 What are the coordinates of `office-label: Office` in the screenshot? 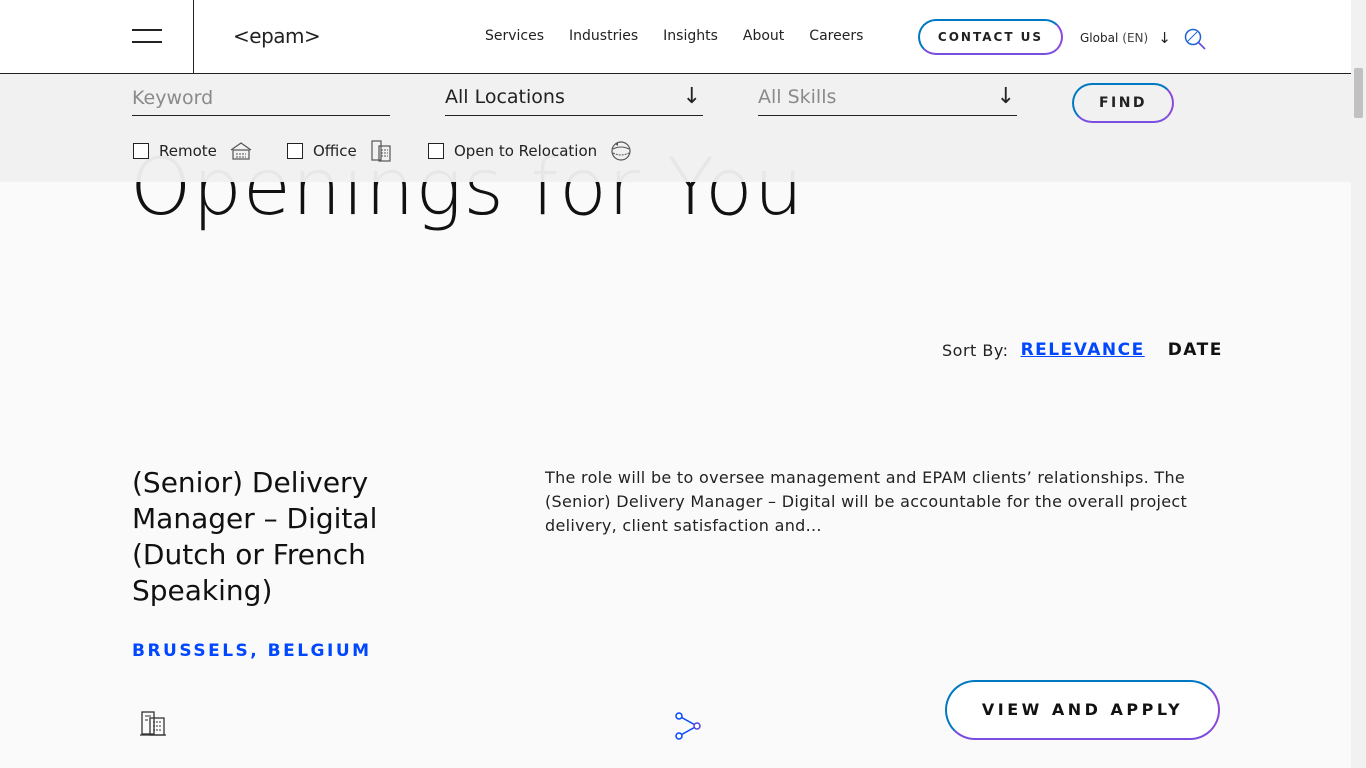 It's located at (335, 151).